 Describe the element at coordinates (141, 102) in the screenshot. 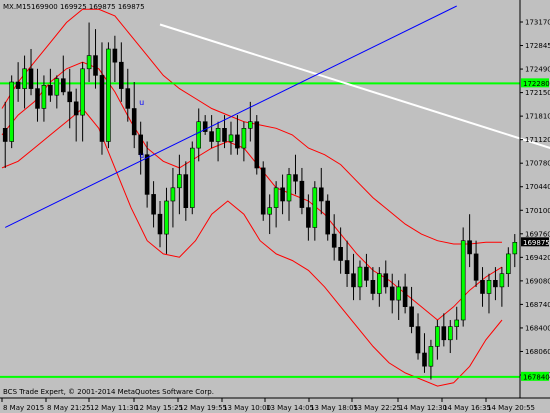

I see `signal-marker: u` at that location.